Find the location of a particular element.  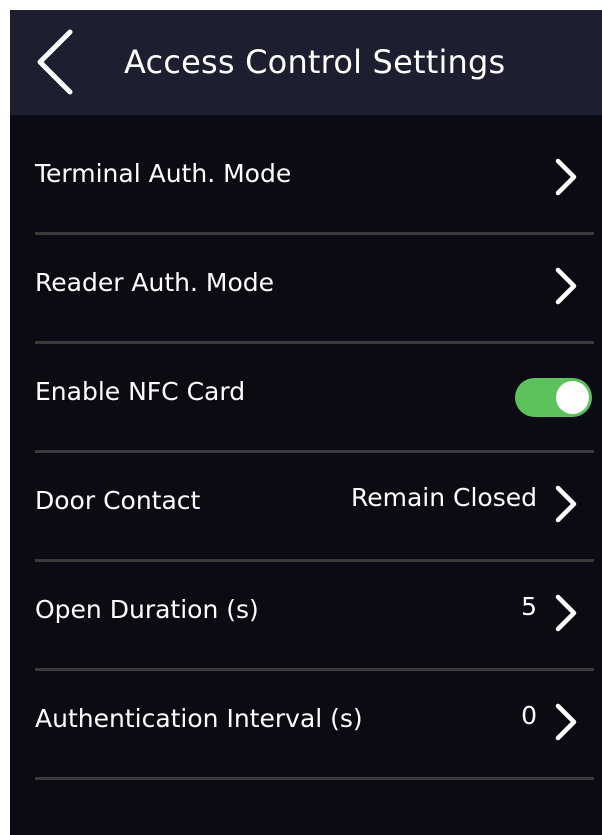

chevron-left-icon is located at coordinates (55, 62).